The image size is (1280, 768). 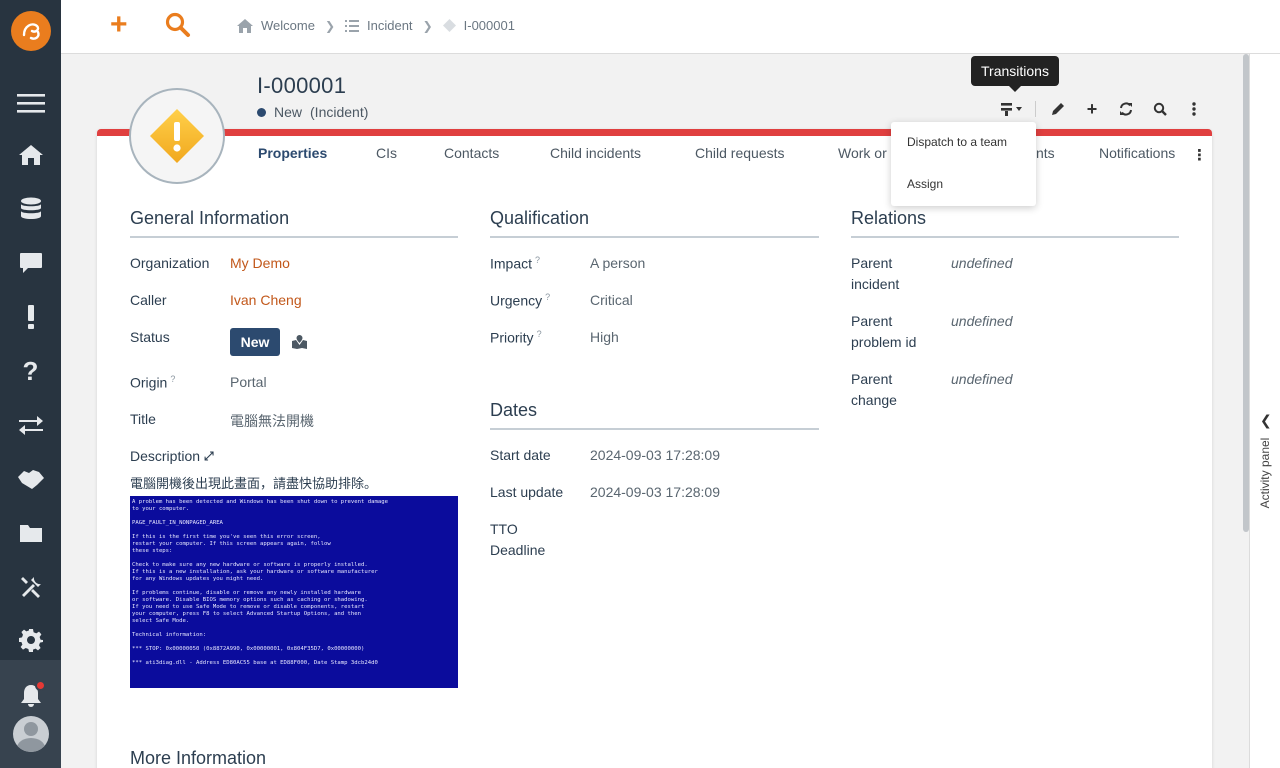 What do you see at coordinates (292, 153) in the screenshot?
I see `tab-properties: Properties` at bounding box center [292, 153].